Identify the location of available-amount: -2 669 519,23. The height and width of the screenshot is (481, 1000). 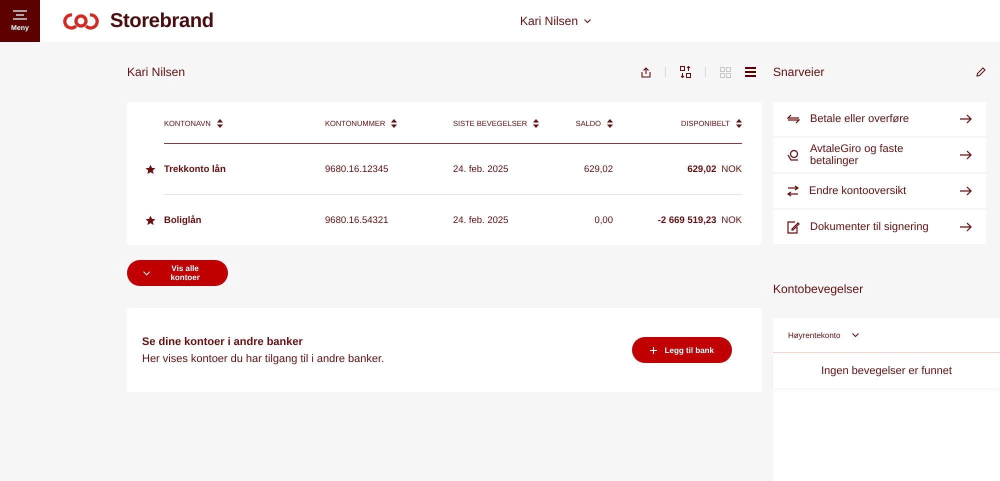
(687, 220).